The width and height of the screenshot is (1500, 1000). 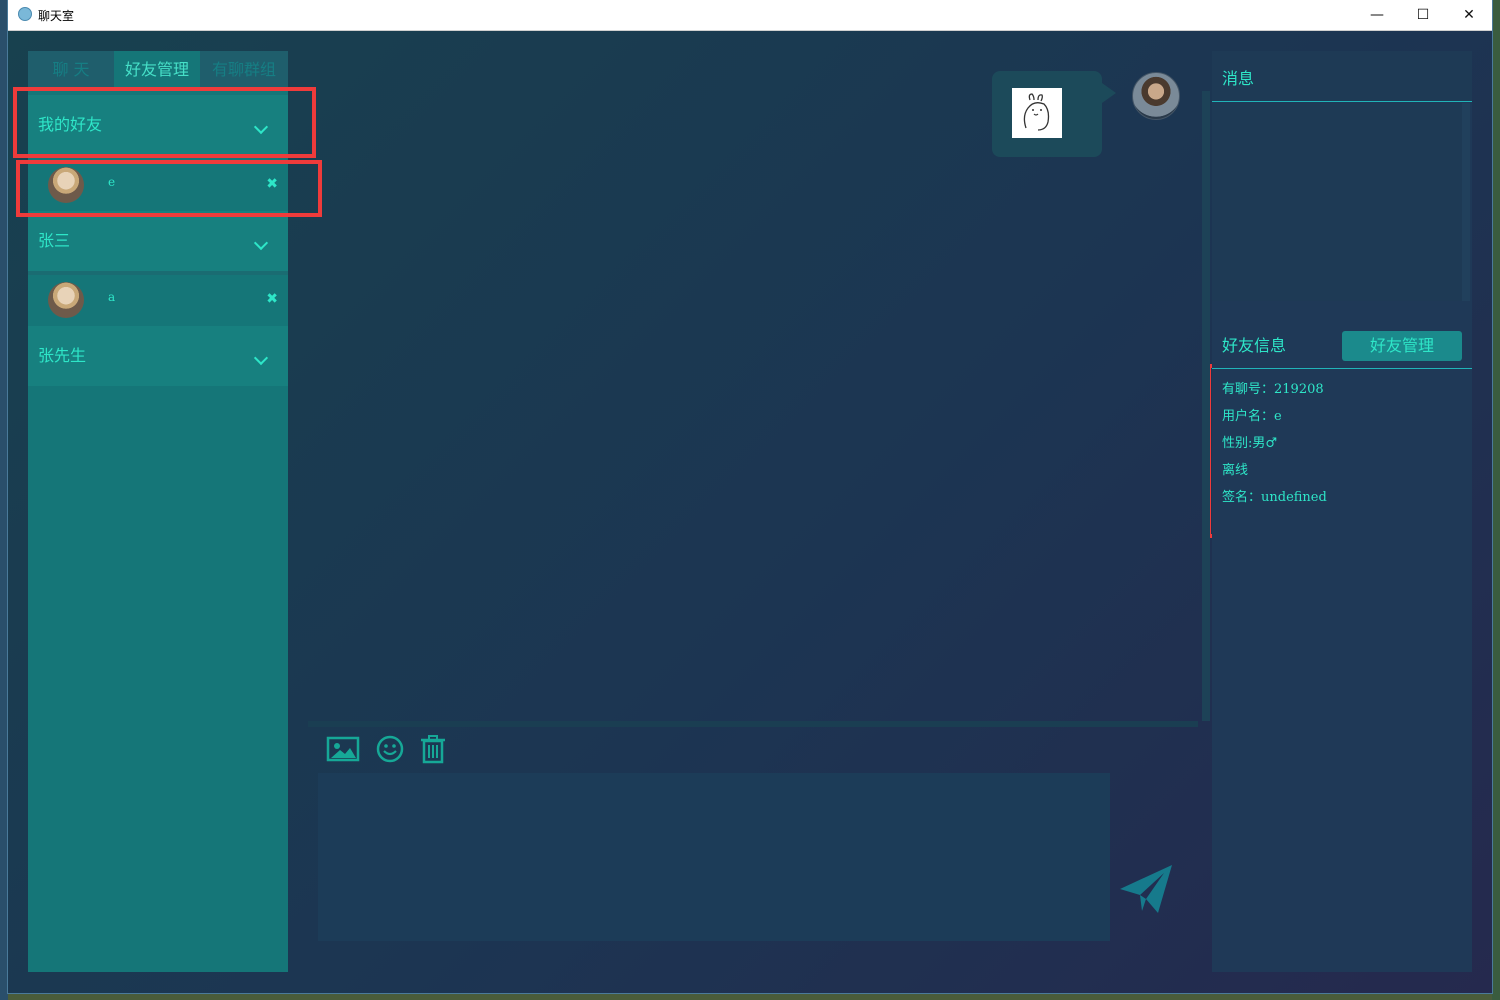 I want to click on divider, so click(x=1342, y=368).